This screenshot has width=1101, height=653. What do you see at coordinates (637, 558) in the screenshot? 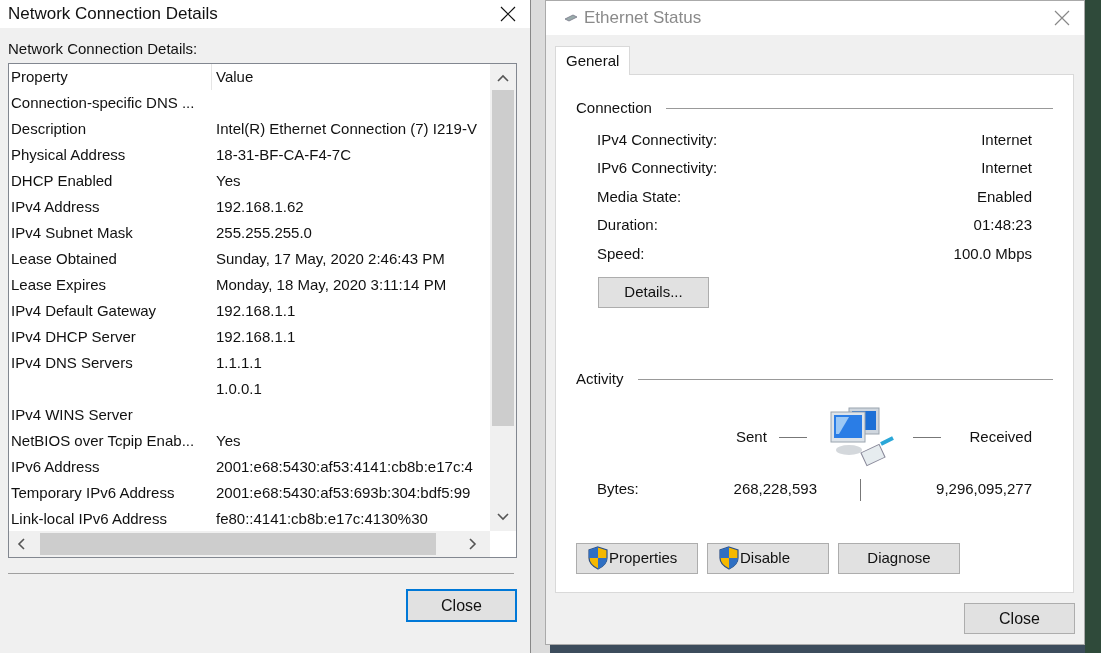
I see `action-button: Properties` at bounding box center [637, 558].